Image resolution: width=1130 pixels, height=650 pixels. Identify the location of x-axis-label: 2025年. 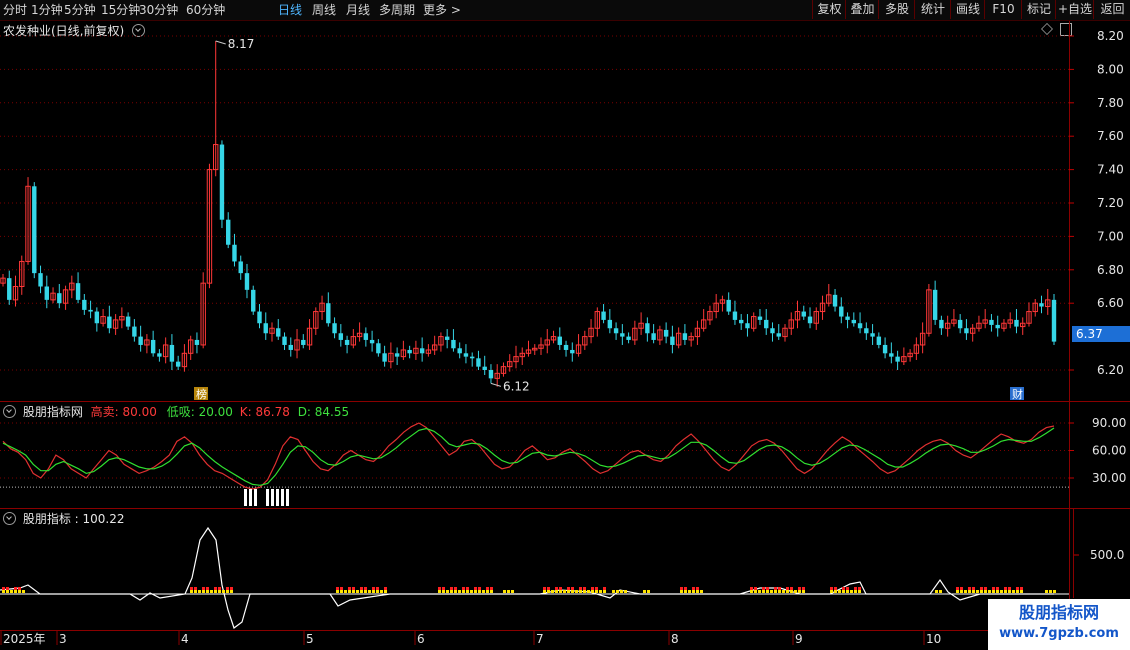
(24, 639).